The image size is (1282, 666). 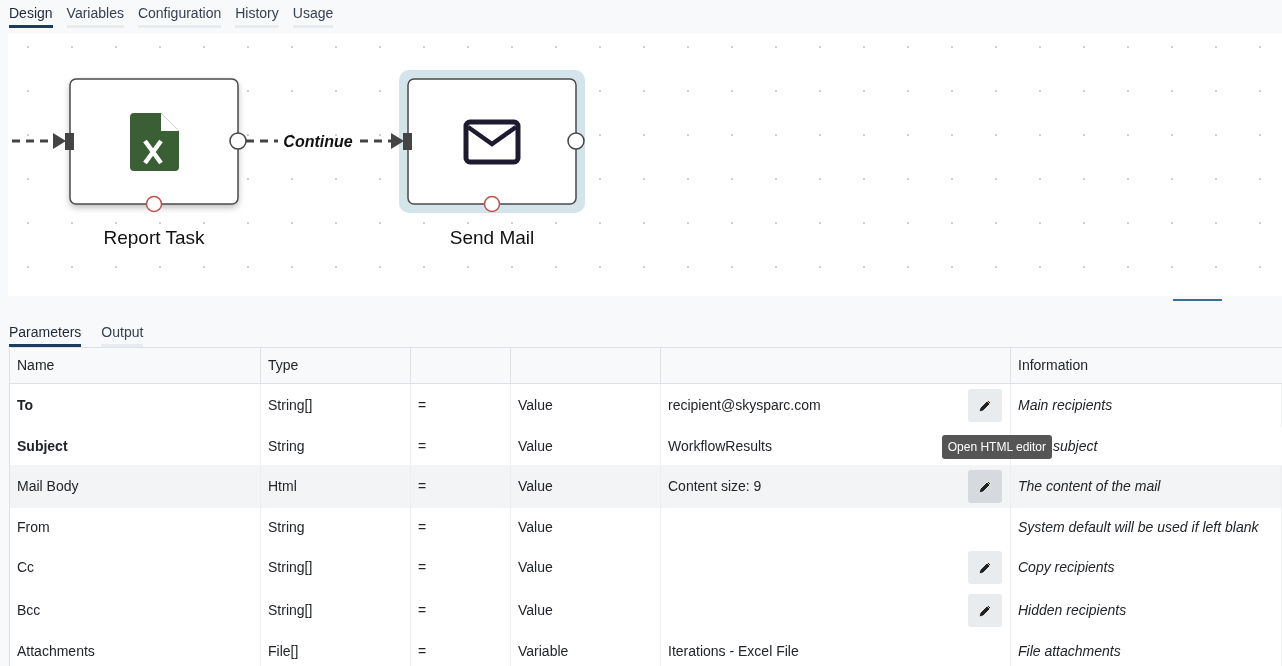 What do you see at coordinates (1138, 527) in the screenshot?
I see `table-cell-text: System default will be used if left blank` at bounding box center [1138, 527].